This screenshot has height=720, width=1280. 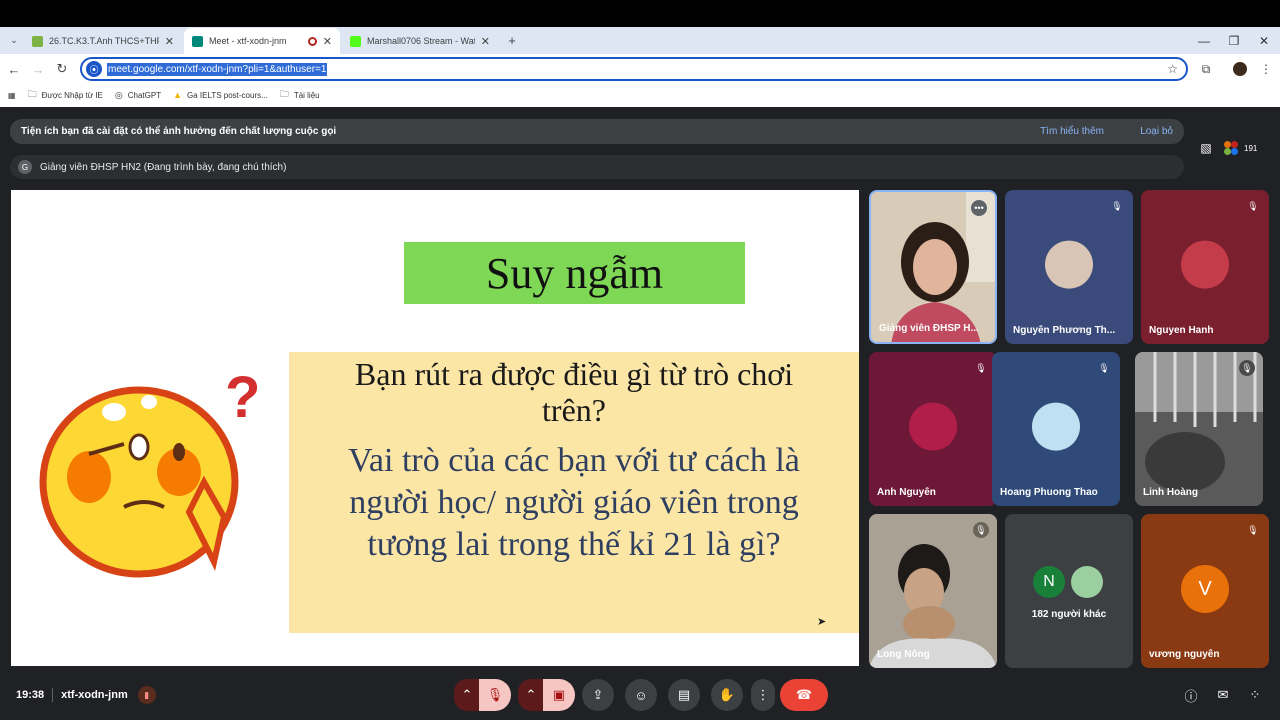 I want to click on bookmark-4: 🗀 Tài liệu, so click(x=300, y=95).